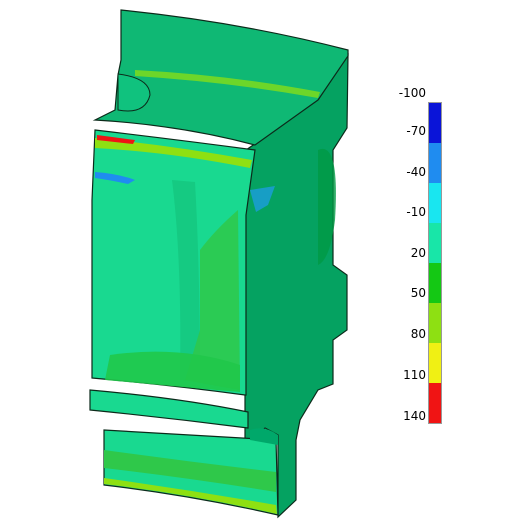 The height and width of the screenshot is (528, 528). I want to click on scale-label-5: 50, so click(418, 293).